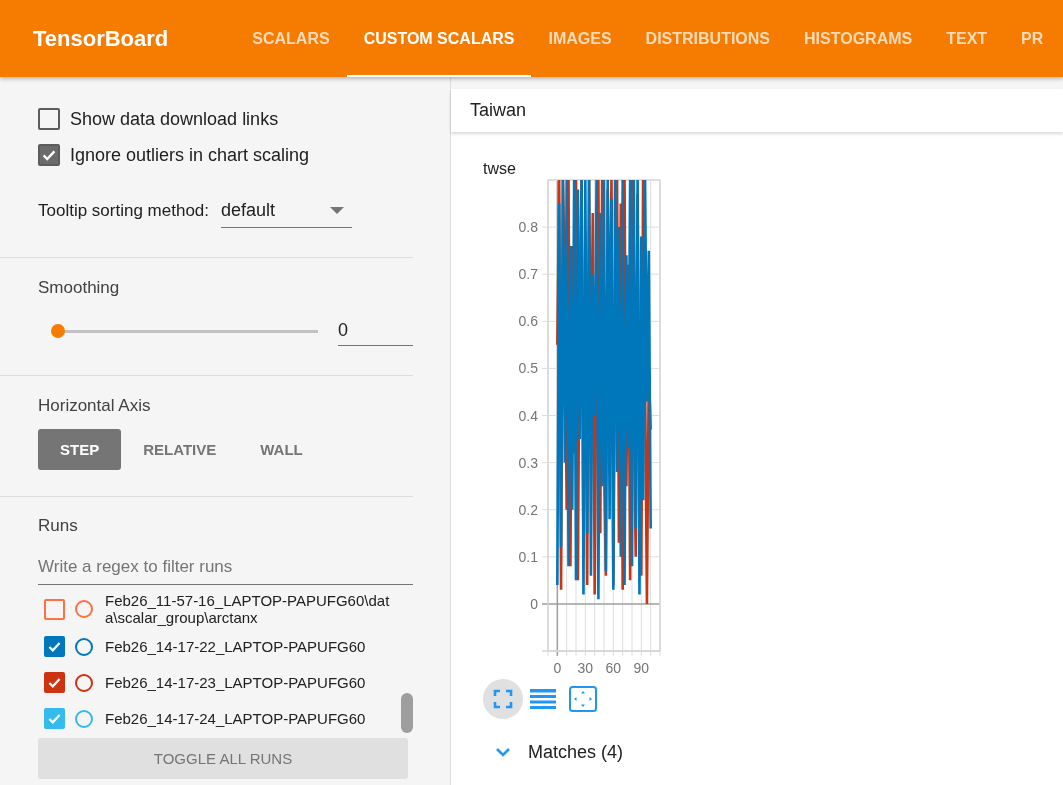  Describe the element at coordinates (641, 668) in the screenshot. I see `axis-tick-label: 90` at that location.